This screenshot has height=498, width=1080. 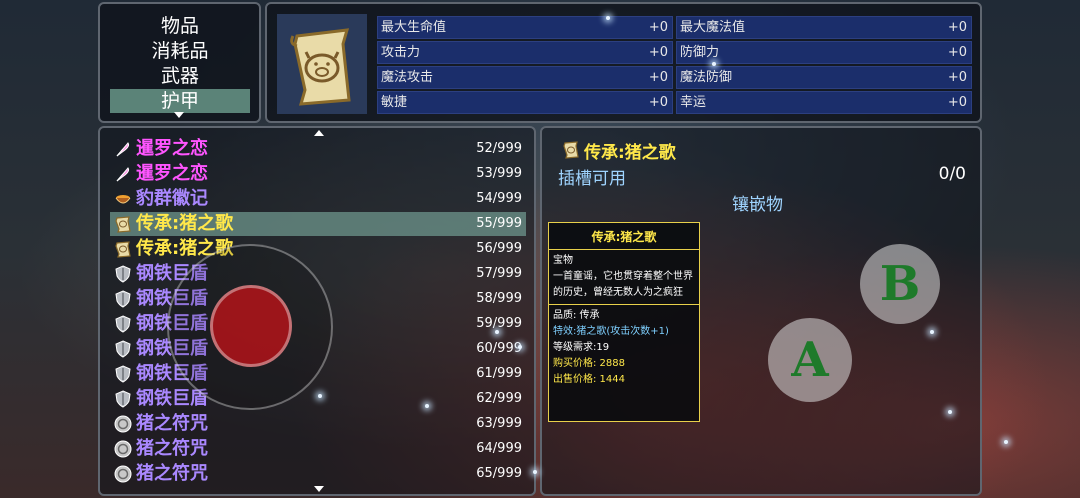 What do you see at coordinates (318, 424) in the screenshot?
I see `item-row: 猪之符咒 63/999` at bounding box center [318, 424].